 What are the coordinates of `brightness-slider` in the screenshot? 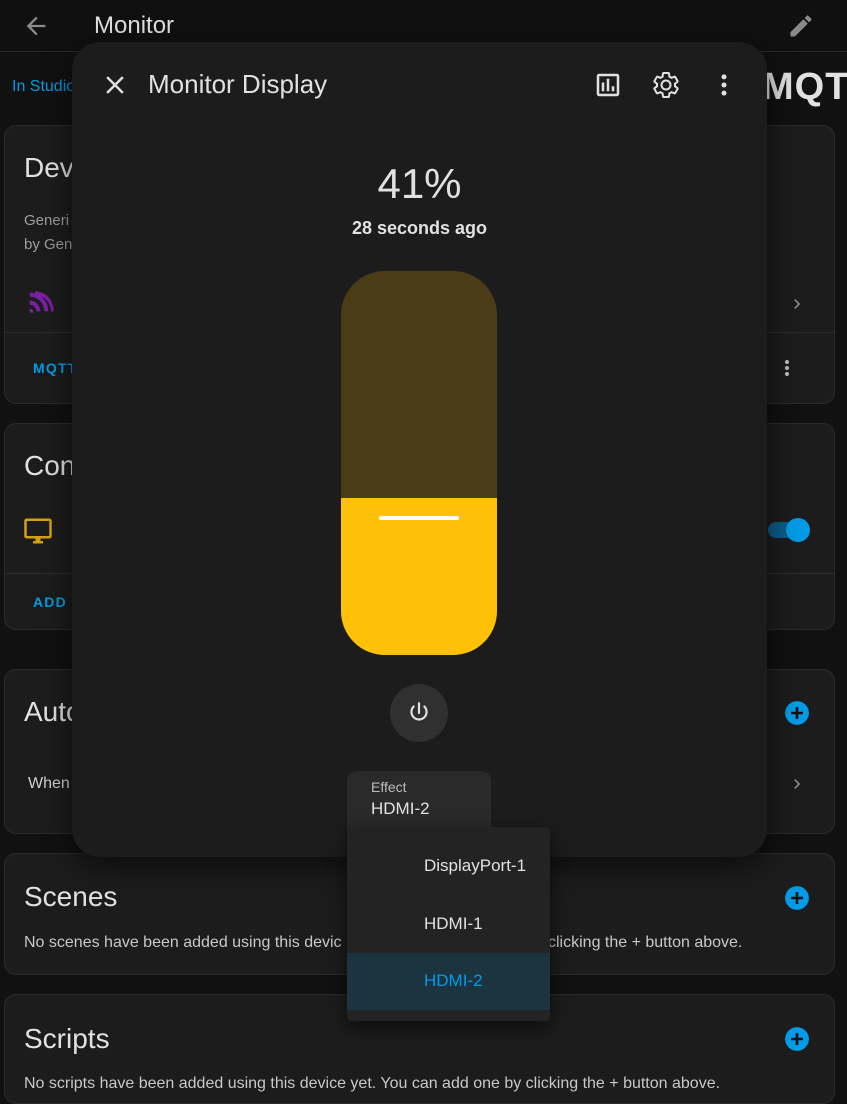 It's located at (419, 463).